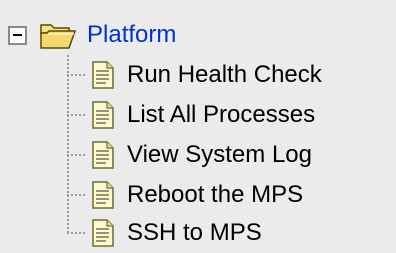  Describe the element at coordinates (131, 35) in the screenshot. I see `tree-root-label: Platform` at that location.